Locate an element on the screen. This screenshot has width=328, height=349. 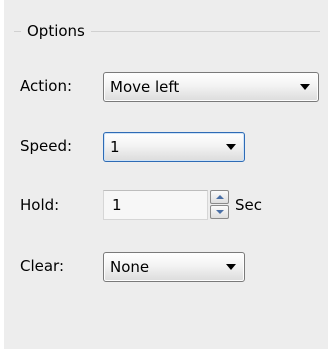
clear-dropdown-value: None is located at coordinates (130, 267).